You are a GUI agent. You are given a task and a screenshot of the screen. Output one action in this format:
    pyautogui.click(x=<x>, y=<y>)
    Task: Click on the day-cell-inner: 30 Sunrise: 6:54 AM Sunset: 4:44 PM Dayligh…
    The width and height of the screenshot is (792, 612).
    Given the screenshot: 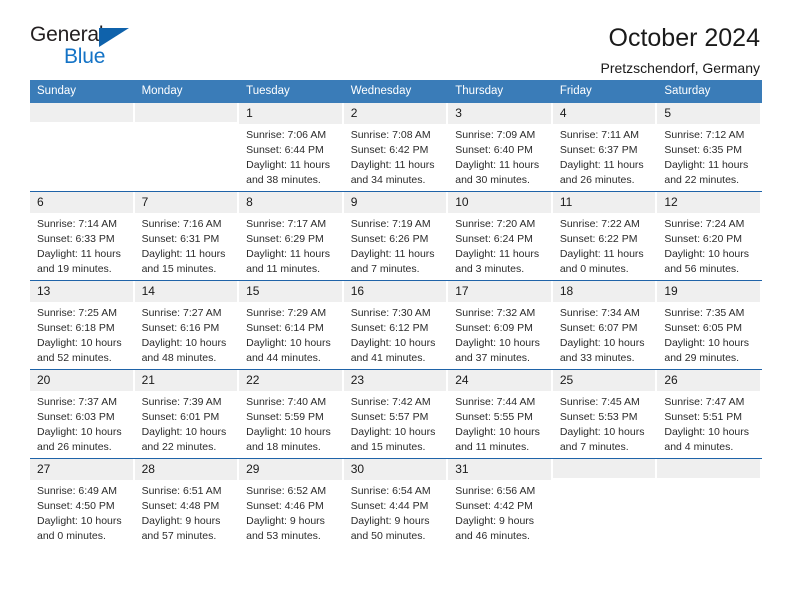 What is the action you would take?
    pyautogui.click(x=396, y=503)
    